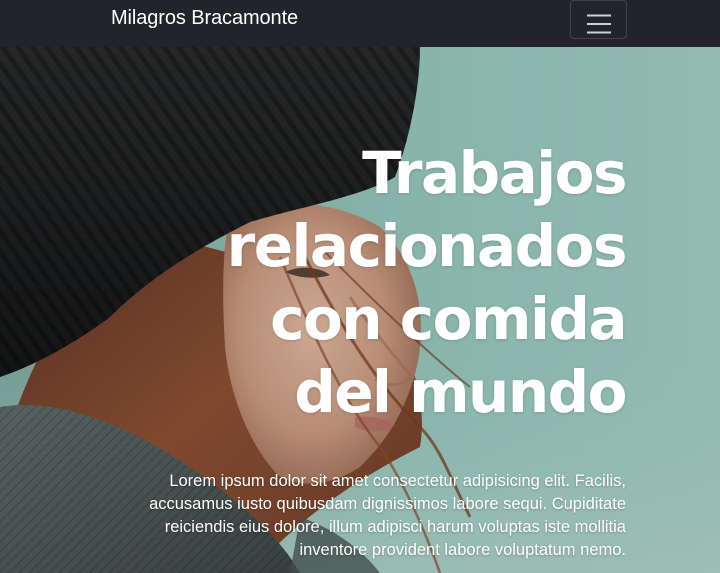 This screenshot has height=573, width=720. I want to click on navbar-toggler-button, so click(598, 19).